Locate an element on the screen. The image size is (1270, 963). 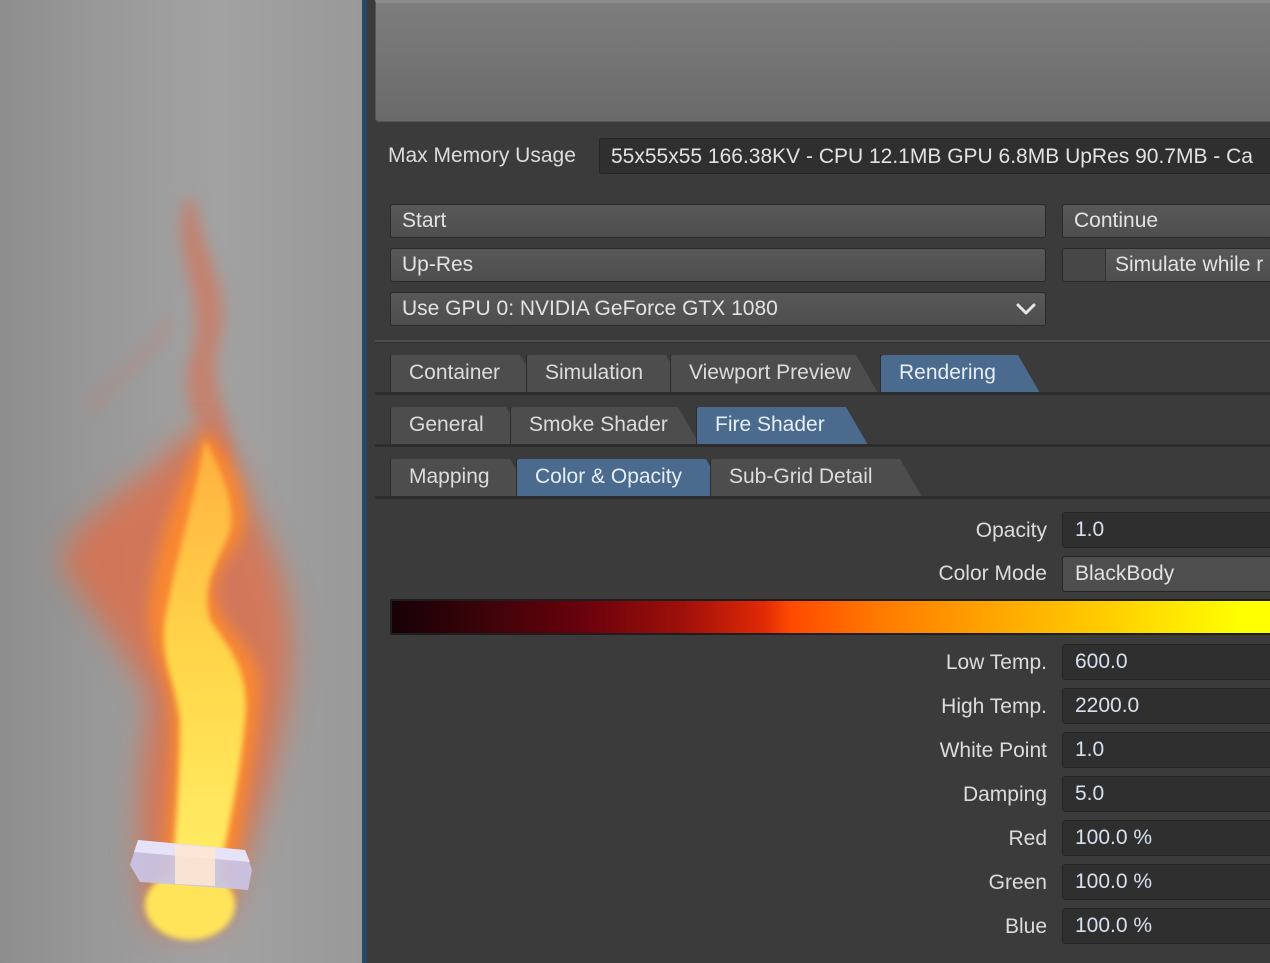
simulate-while-label: Simulate while r is located at coordinates (1189, 264).